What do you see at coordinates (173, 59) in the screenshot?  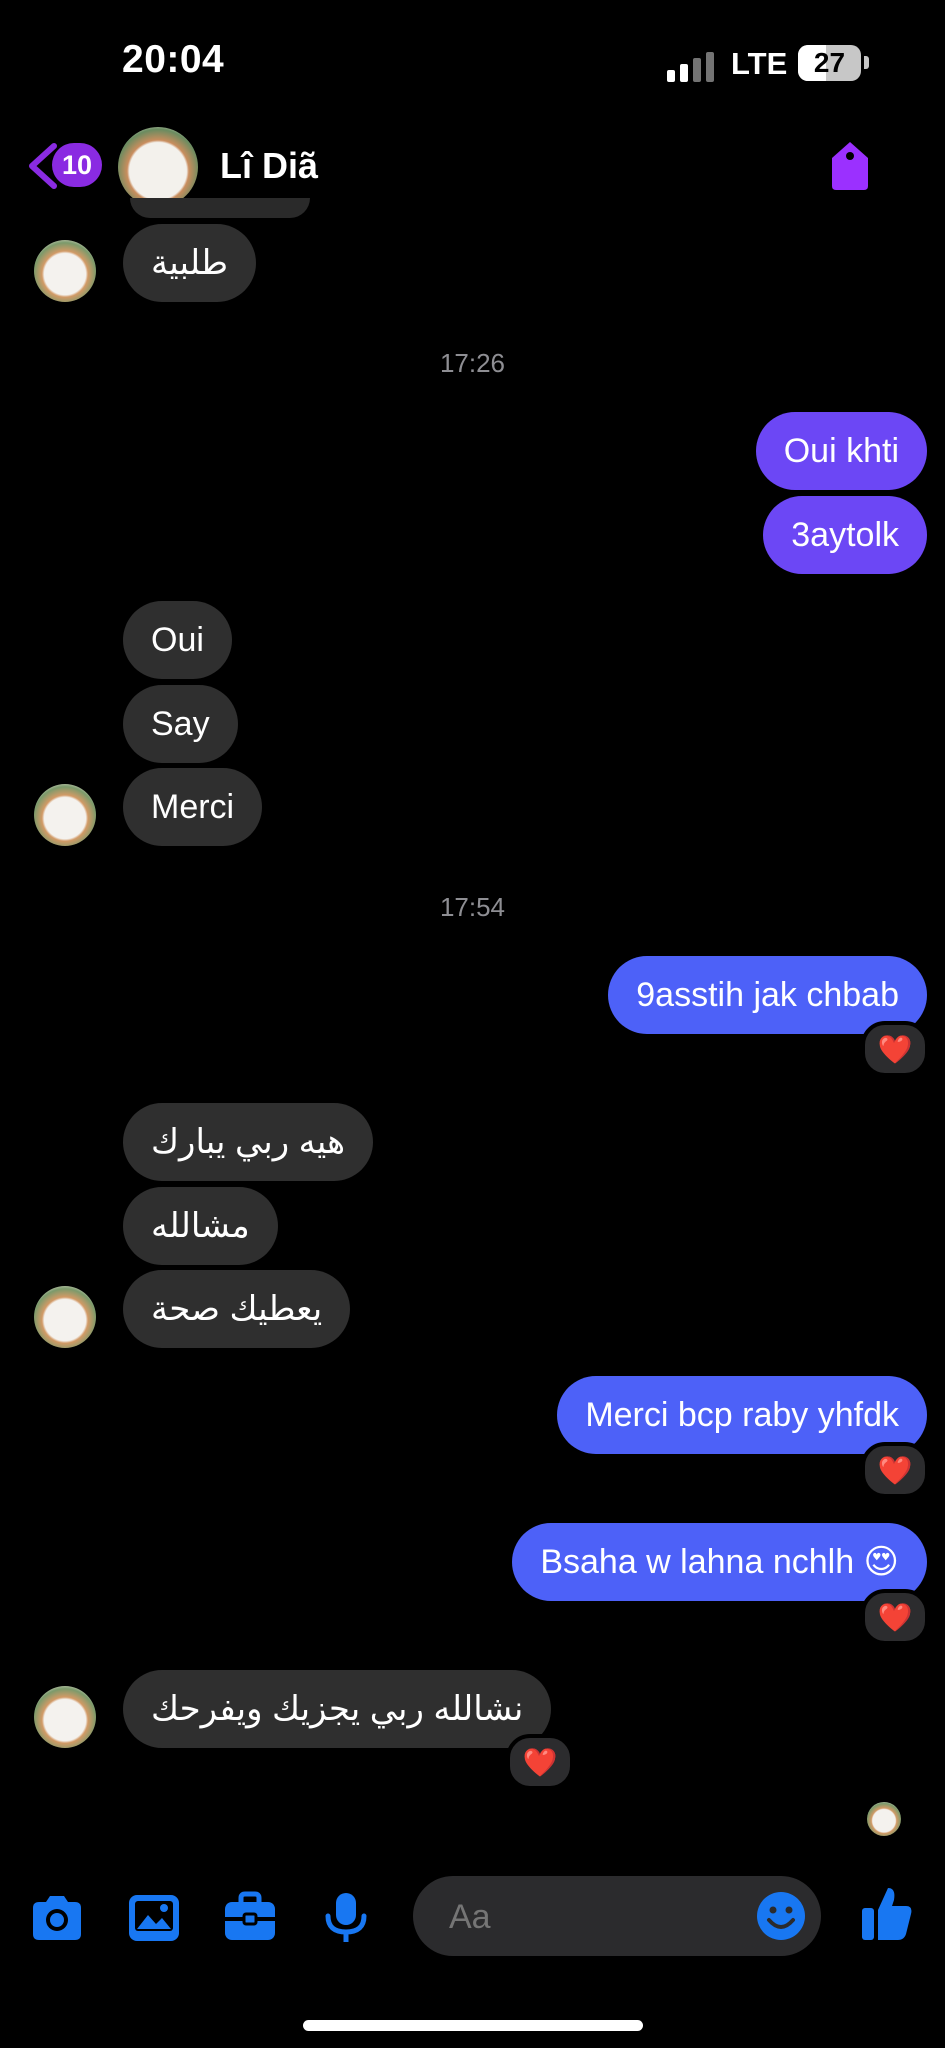 I see `status-time: 20:04` at bounding box center [173, 59].